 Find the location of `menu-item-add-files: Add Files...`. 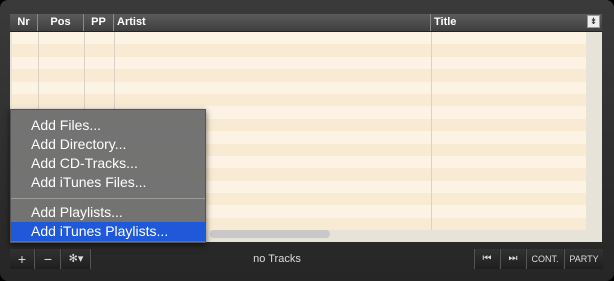

menu-item-add-files: Add Files... is located at coordinates (108, 125).